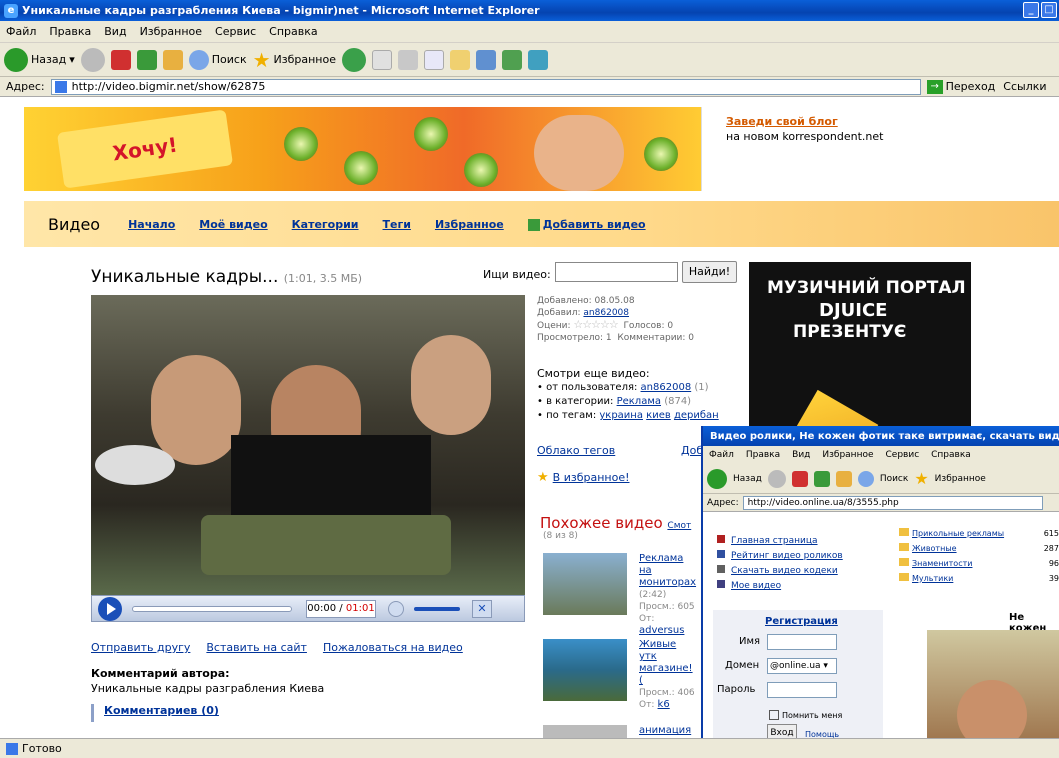 Image resolution: width=1059 pixels, height=758 pixels. What do you see at coordinates (992, 709) in the screenshot?
I see `face-image` at bounding box center [992, 709].